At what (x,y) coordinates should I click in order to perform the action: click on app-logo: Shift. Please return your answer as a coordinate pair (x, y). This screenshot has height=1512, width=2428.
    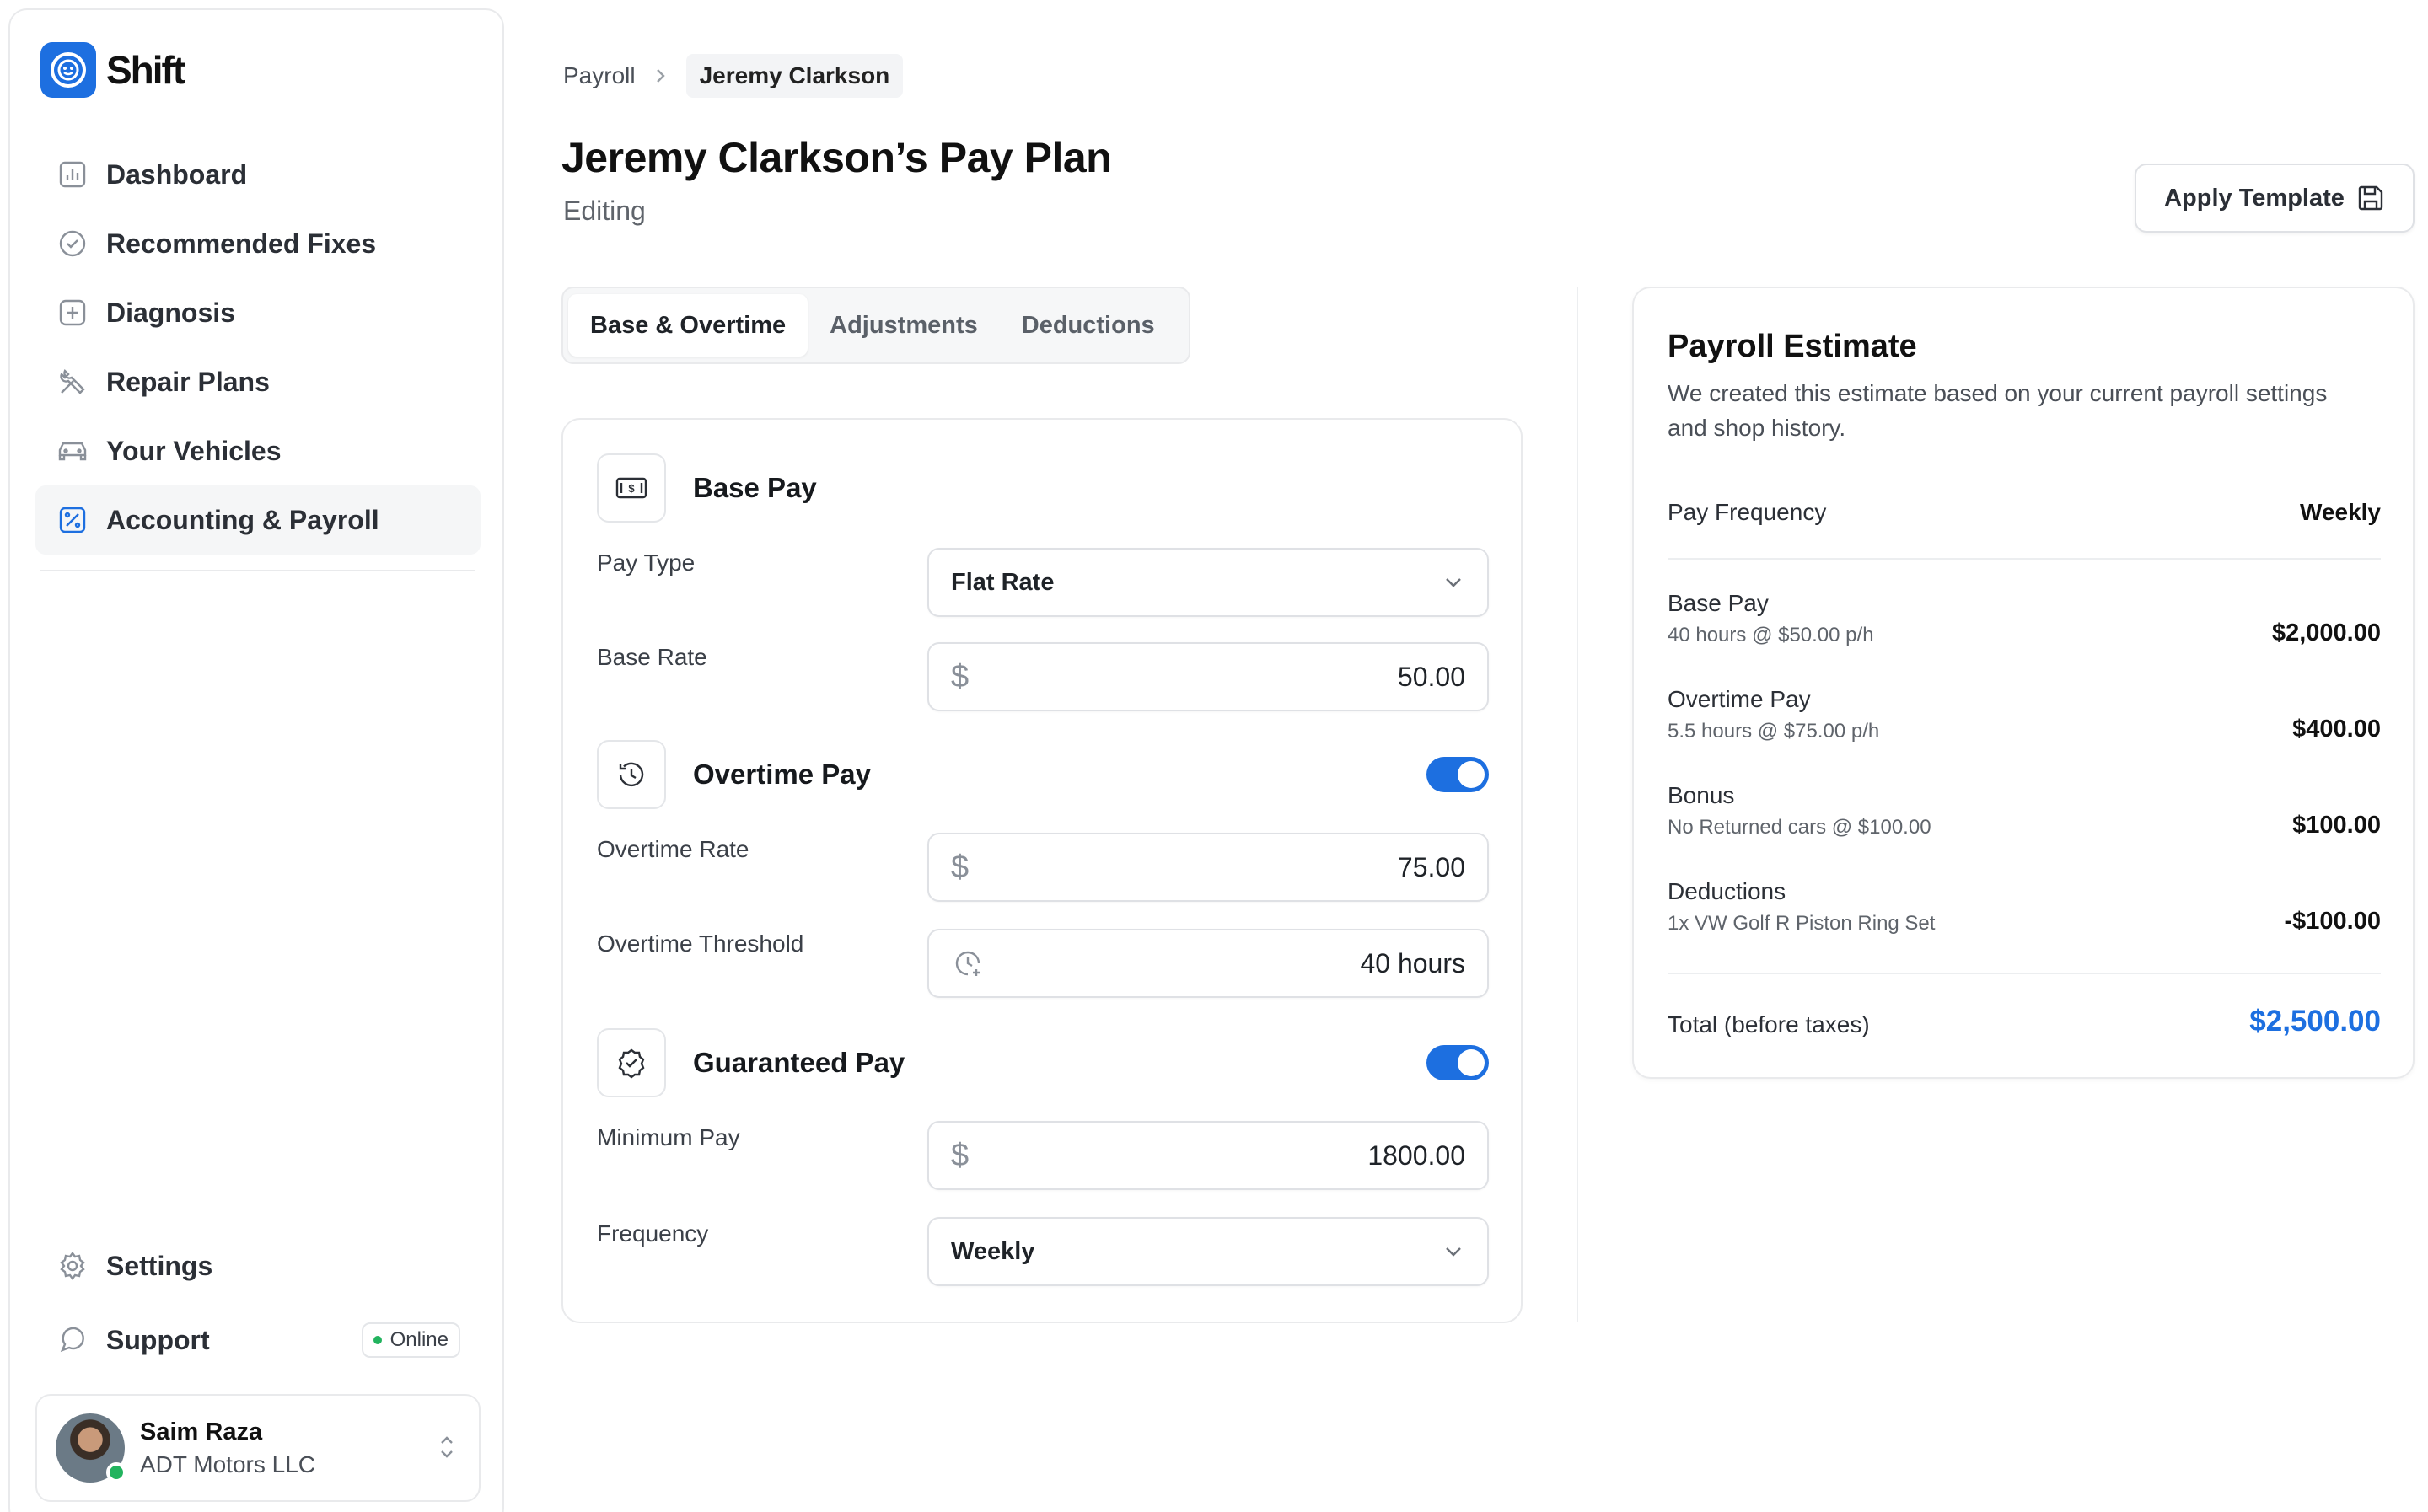
    Looking at the image, I should click on (112, 70).